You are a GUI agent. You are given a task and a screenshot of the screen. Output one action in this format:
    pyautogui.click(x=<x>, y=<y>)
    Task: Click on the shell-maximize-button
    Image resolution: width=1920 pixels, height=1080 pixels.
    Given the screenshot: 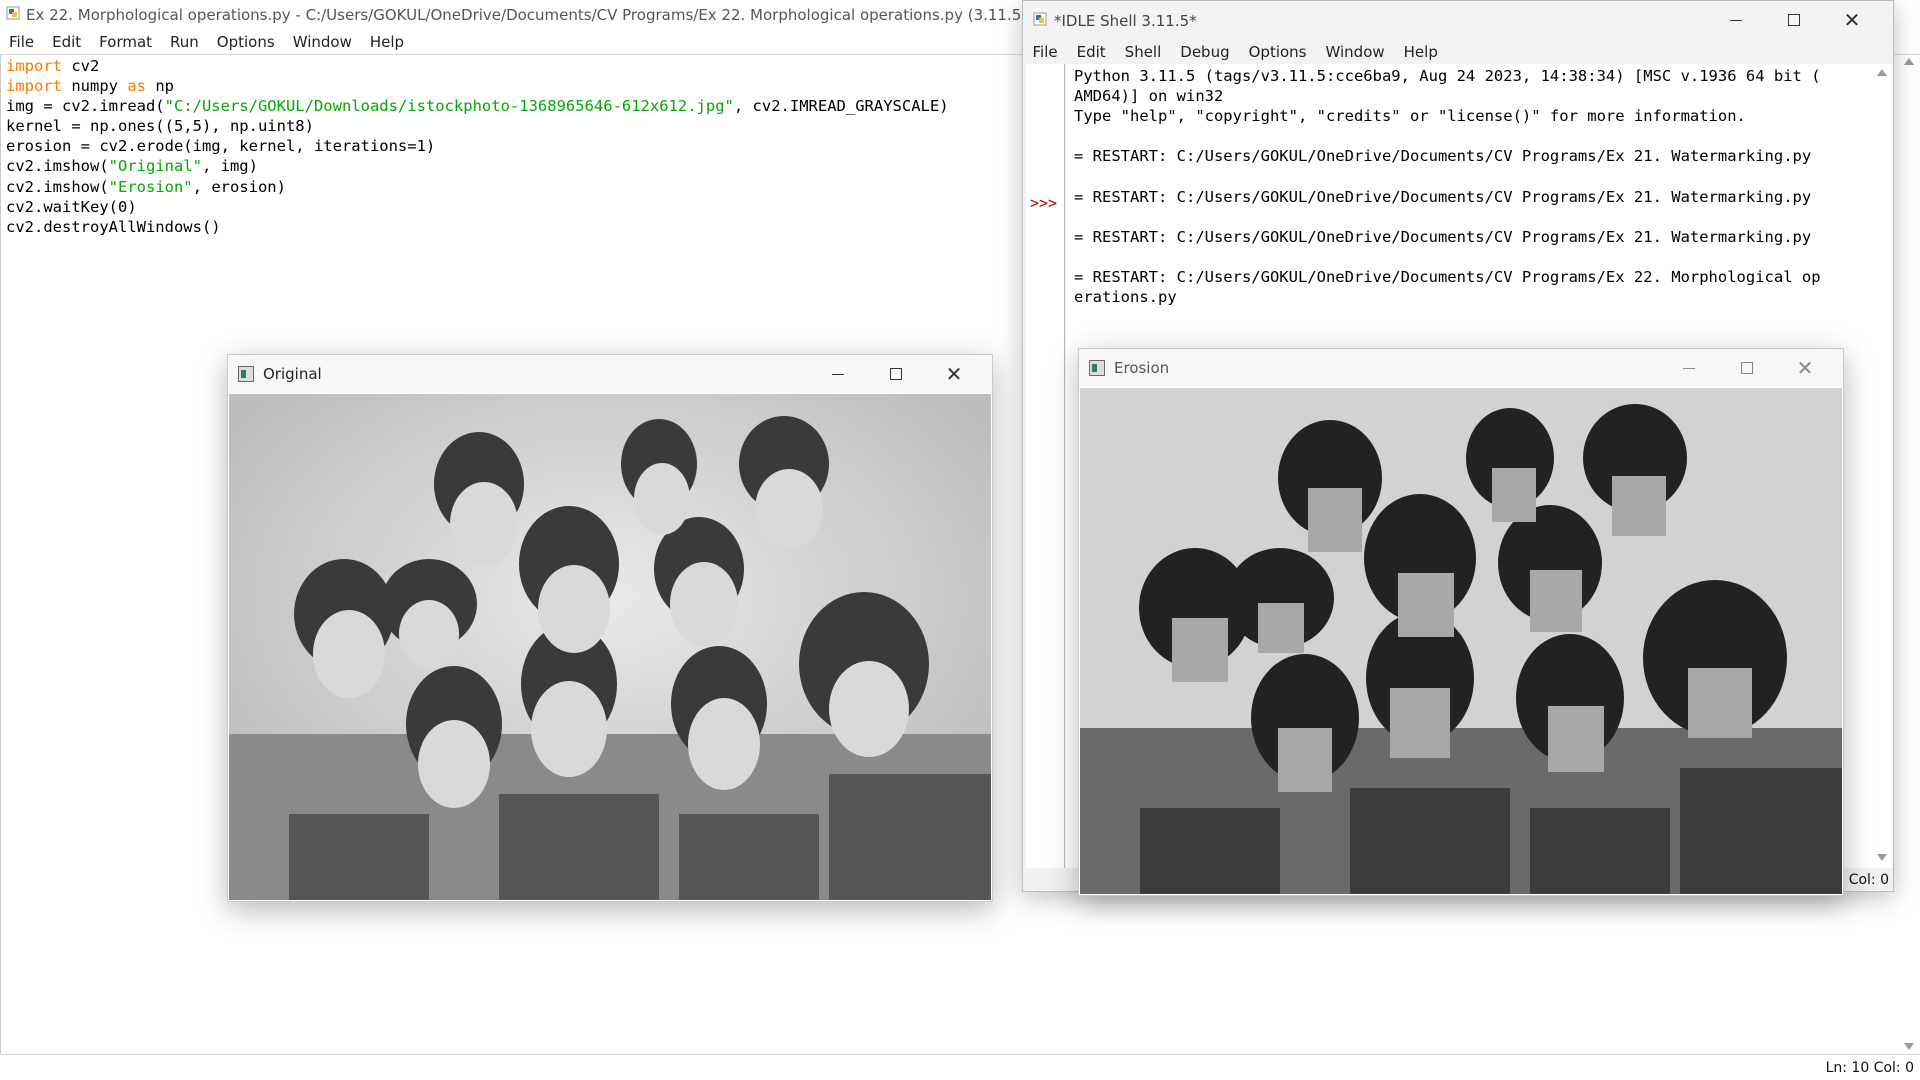 What is the action you would take?
    pyautogui.click(x=1794, y=20)
    